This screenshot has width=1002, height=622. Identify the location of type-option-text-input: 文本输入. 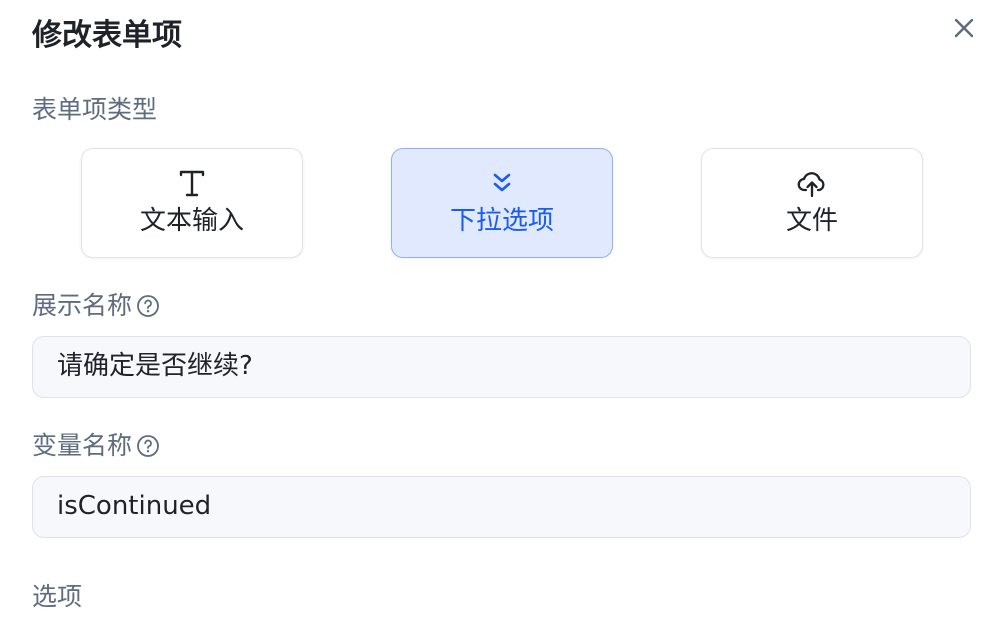
(192, 203).